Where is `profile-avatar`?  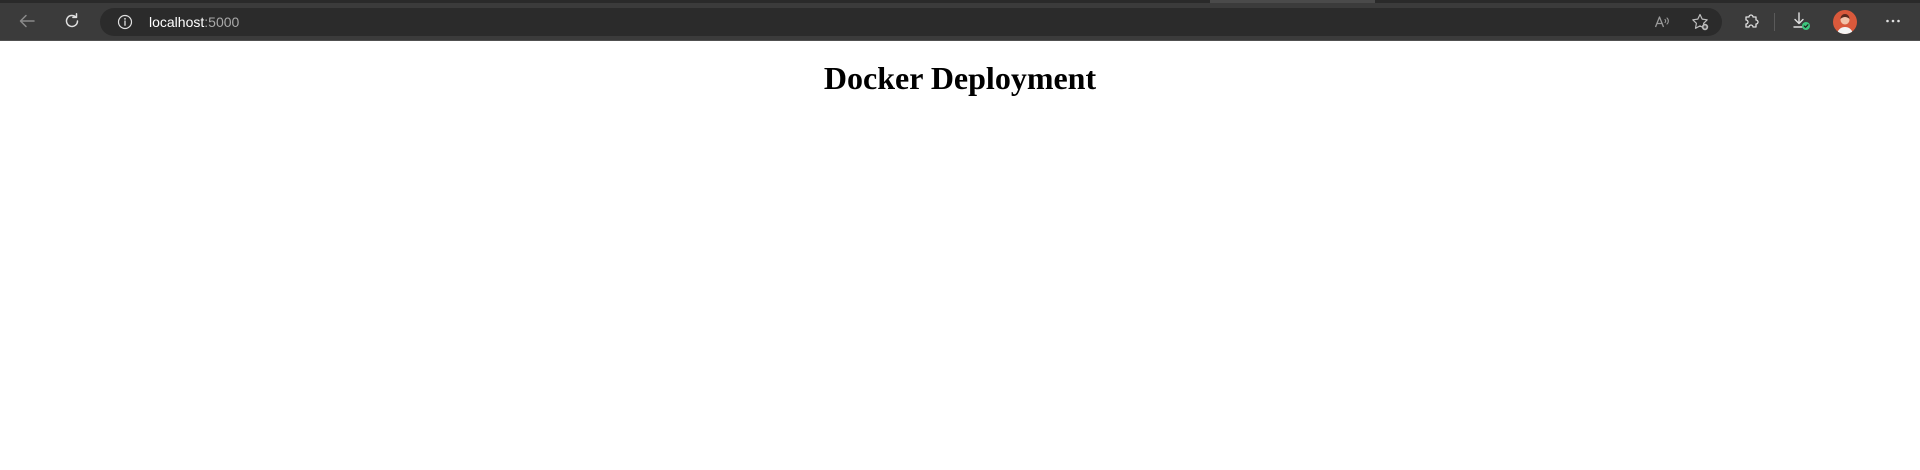 profile-avatar is located at coordinates (1845, 22).